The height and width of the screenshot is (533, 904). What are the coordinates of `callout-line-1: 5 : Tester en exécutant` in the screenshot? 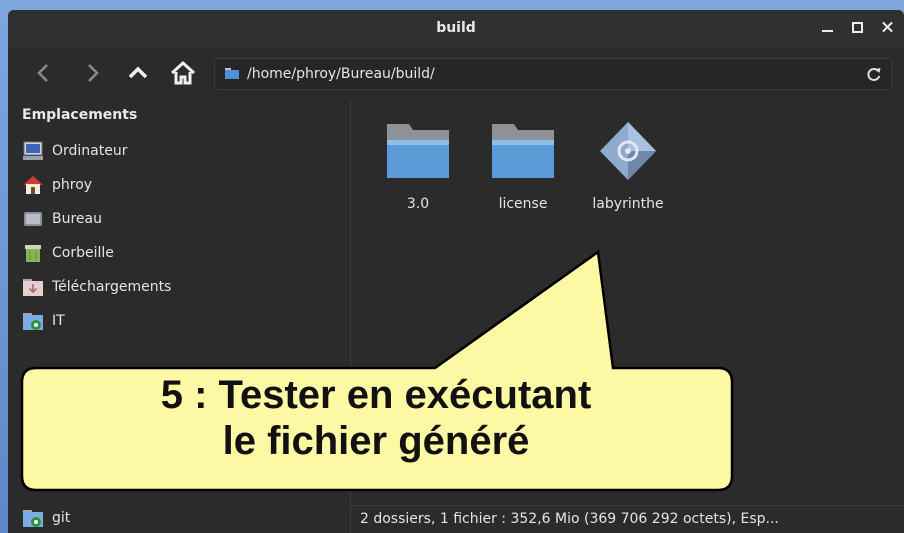 It's located at (376, 395).